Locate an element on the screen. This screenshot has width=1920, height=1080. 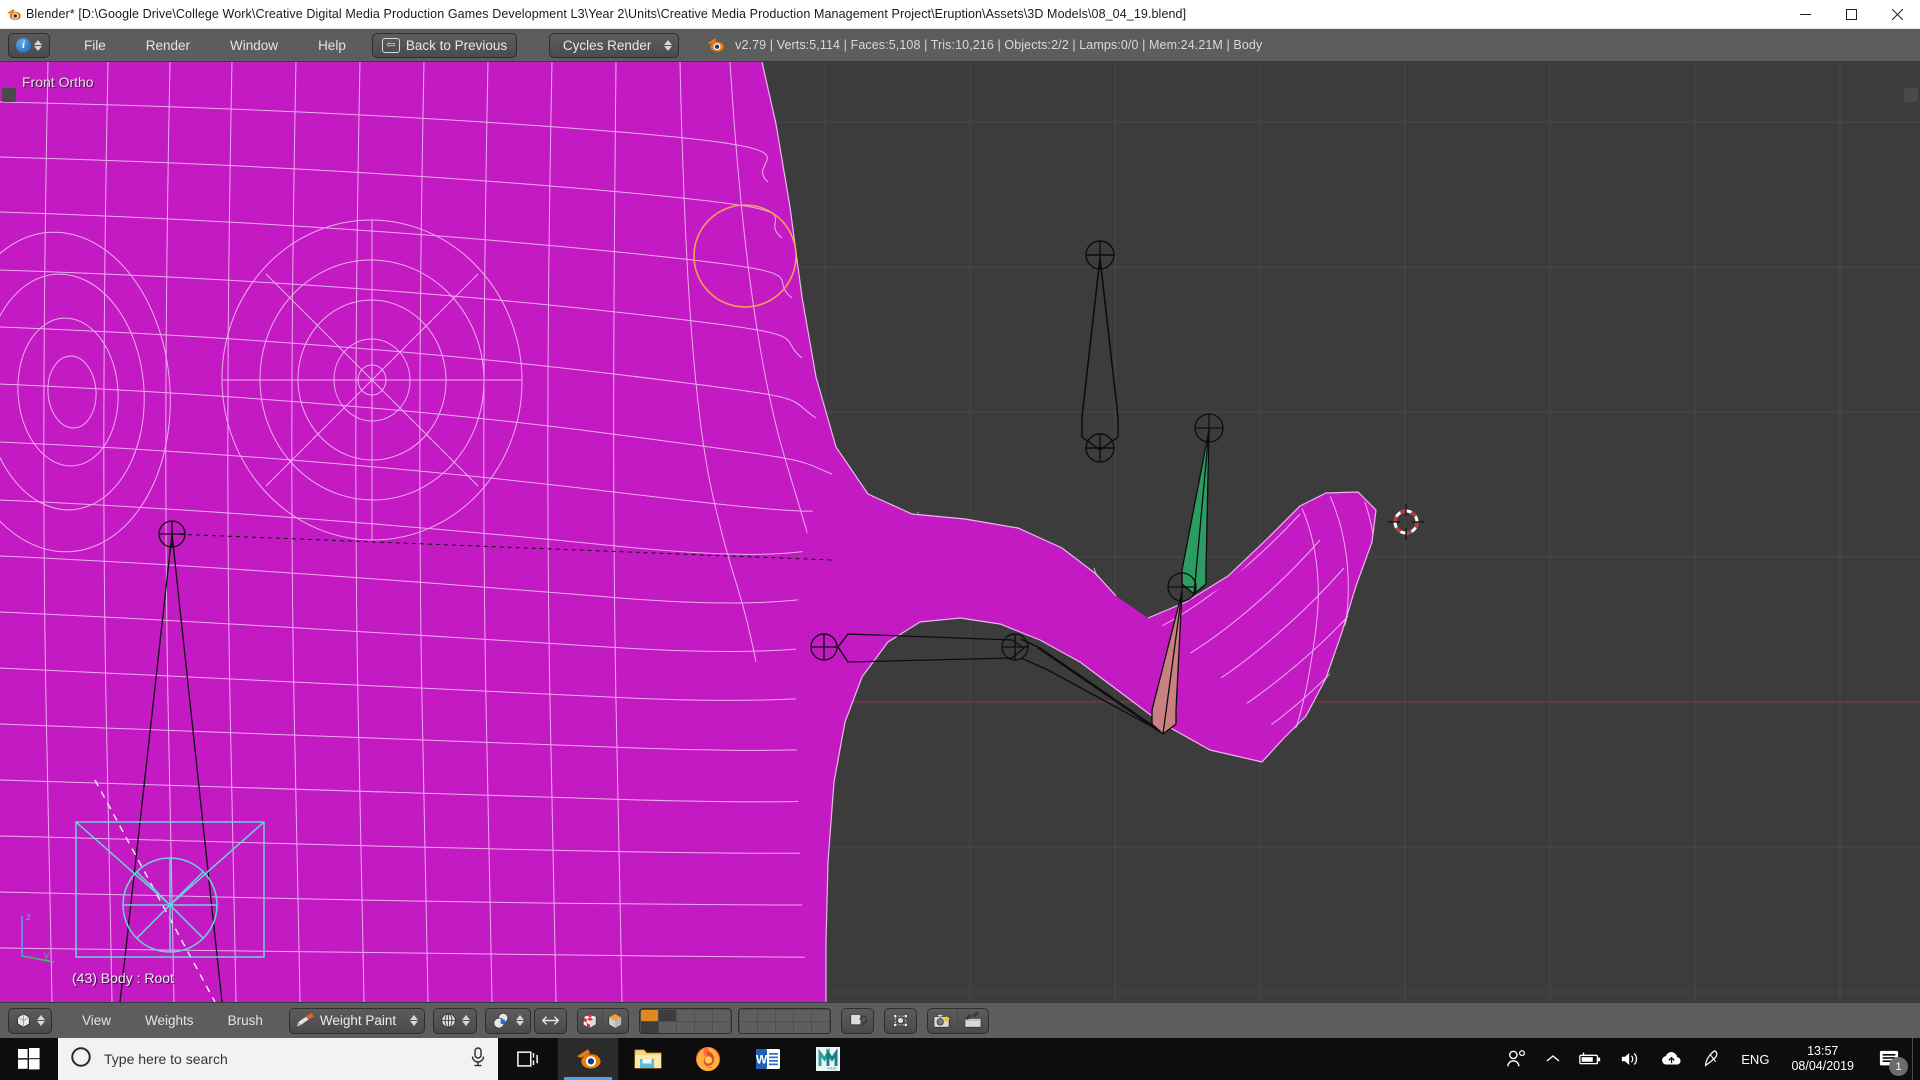
menu-file: File is located at coordinates (95, 45).